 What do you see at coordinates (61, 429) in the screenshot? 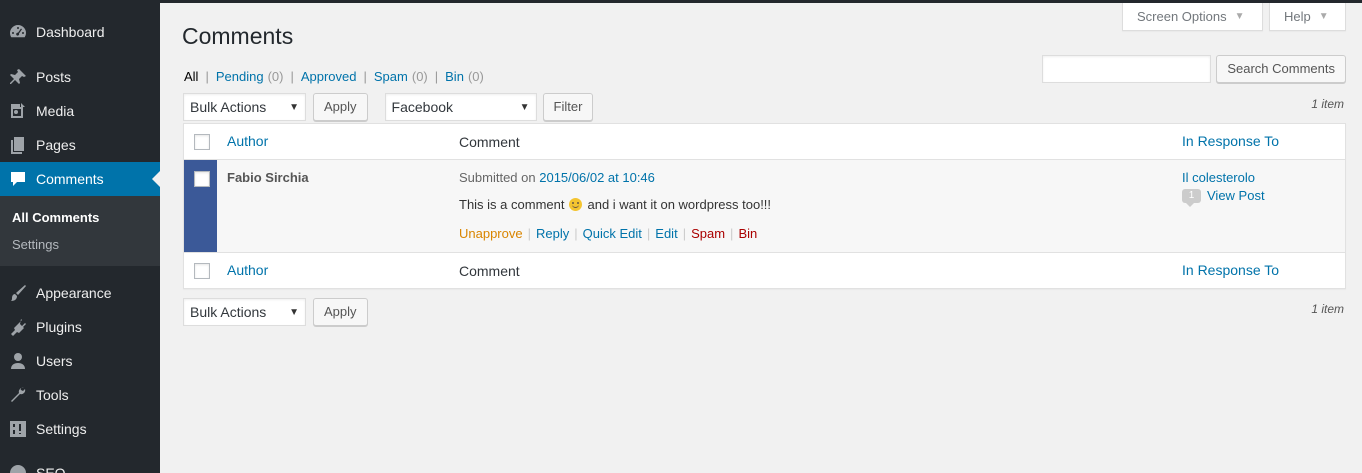
I see `menu-label: Settings` at bounding box center [61, 429].